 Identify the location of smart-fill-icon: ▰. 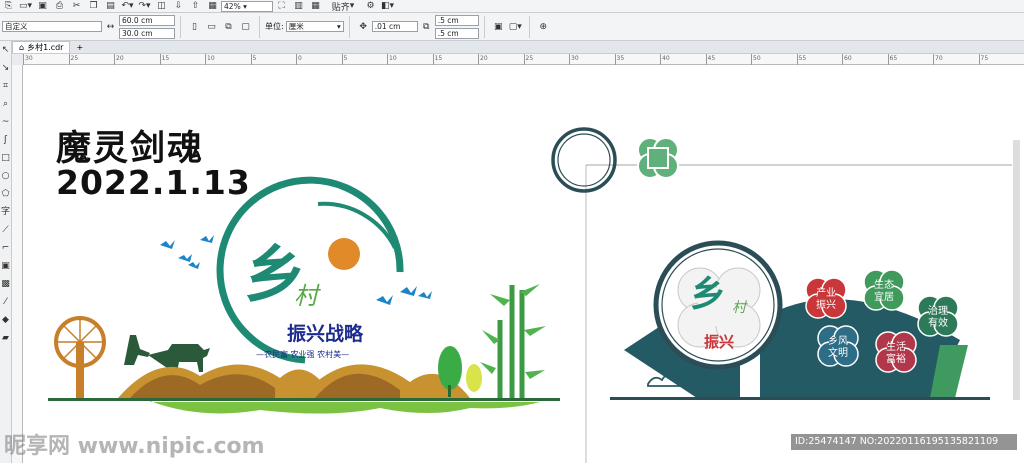
(5, 338).